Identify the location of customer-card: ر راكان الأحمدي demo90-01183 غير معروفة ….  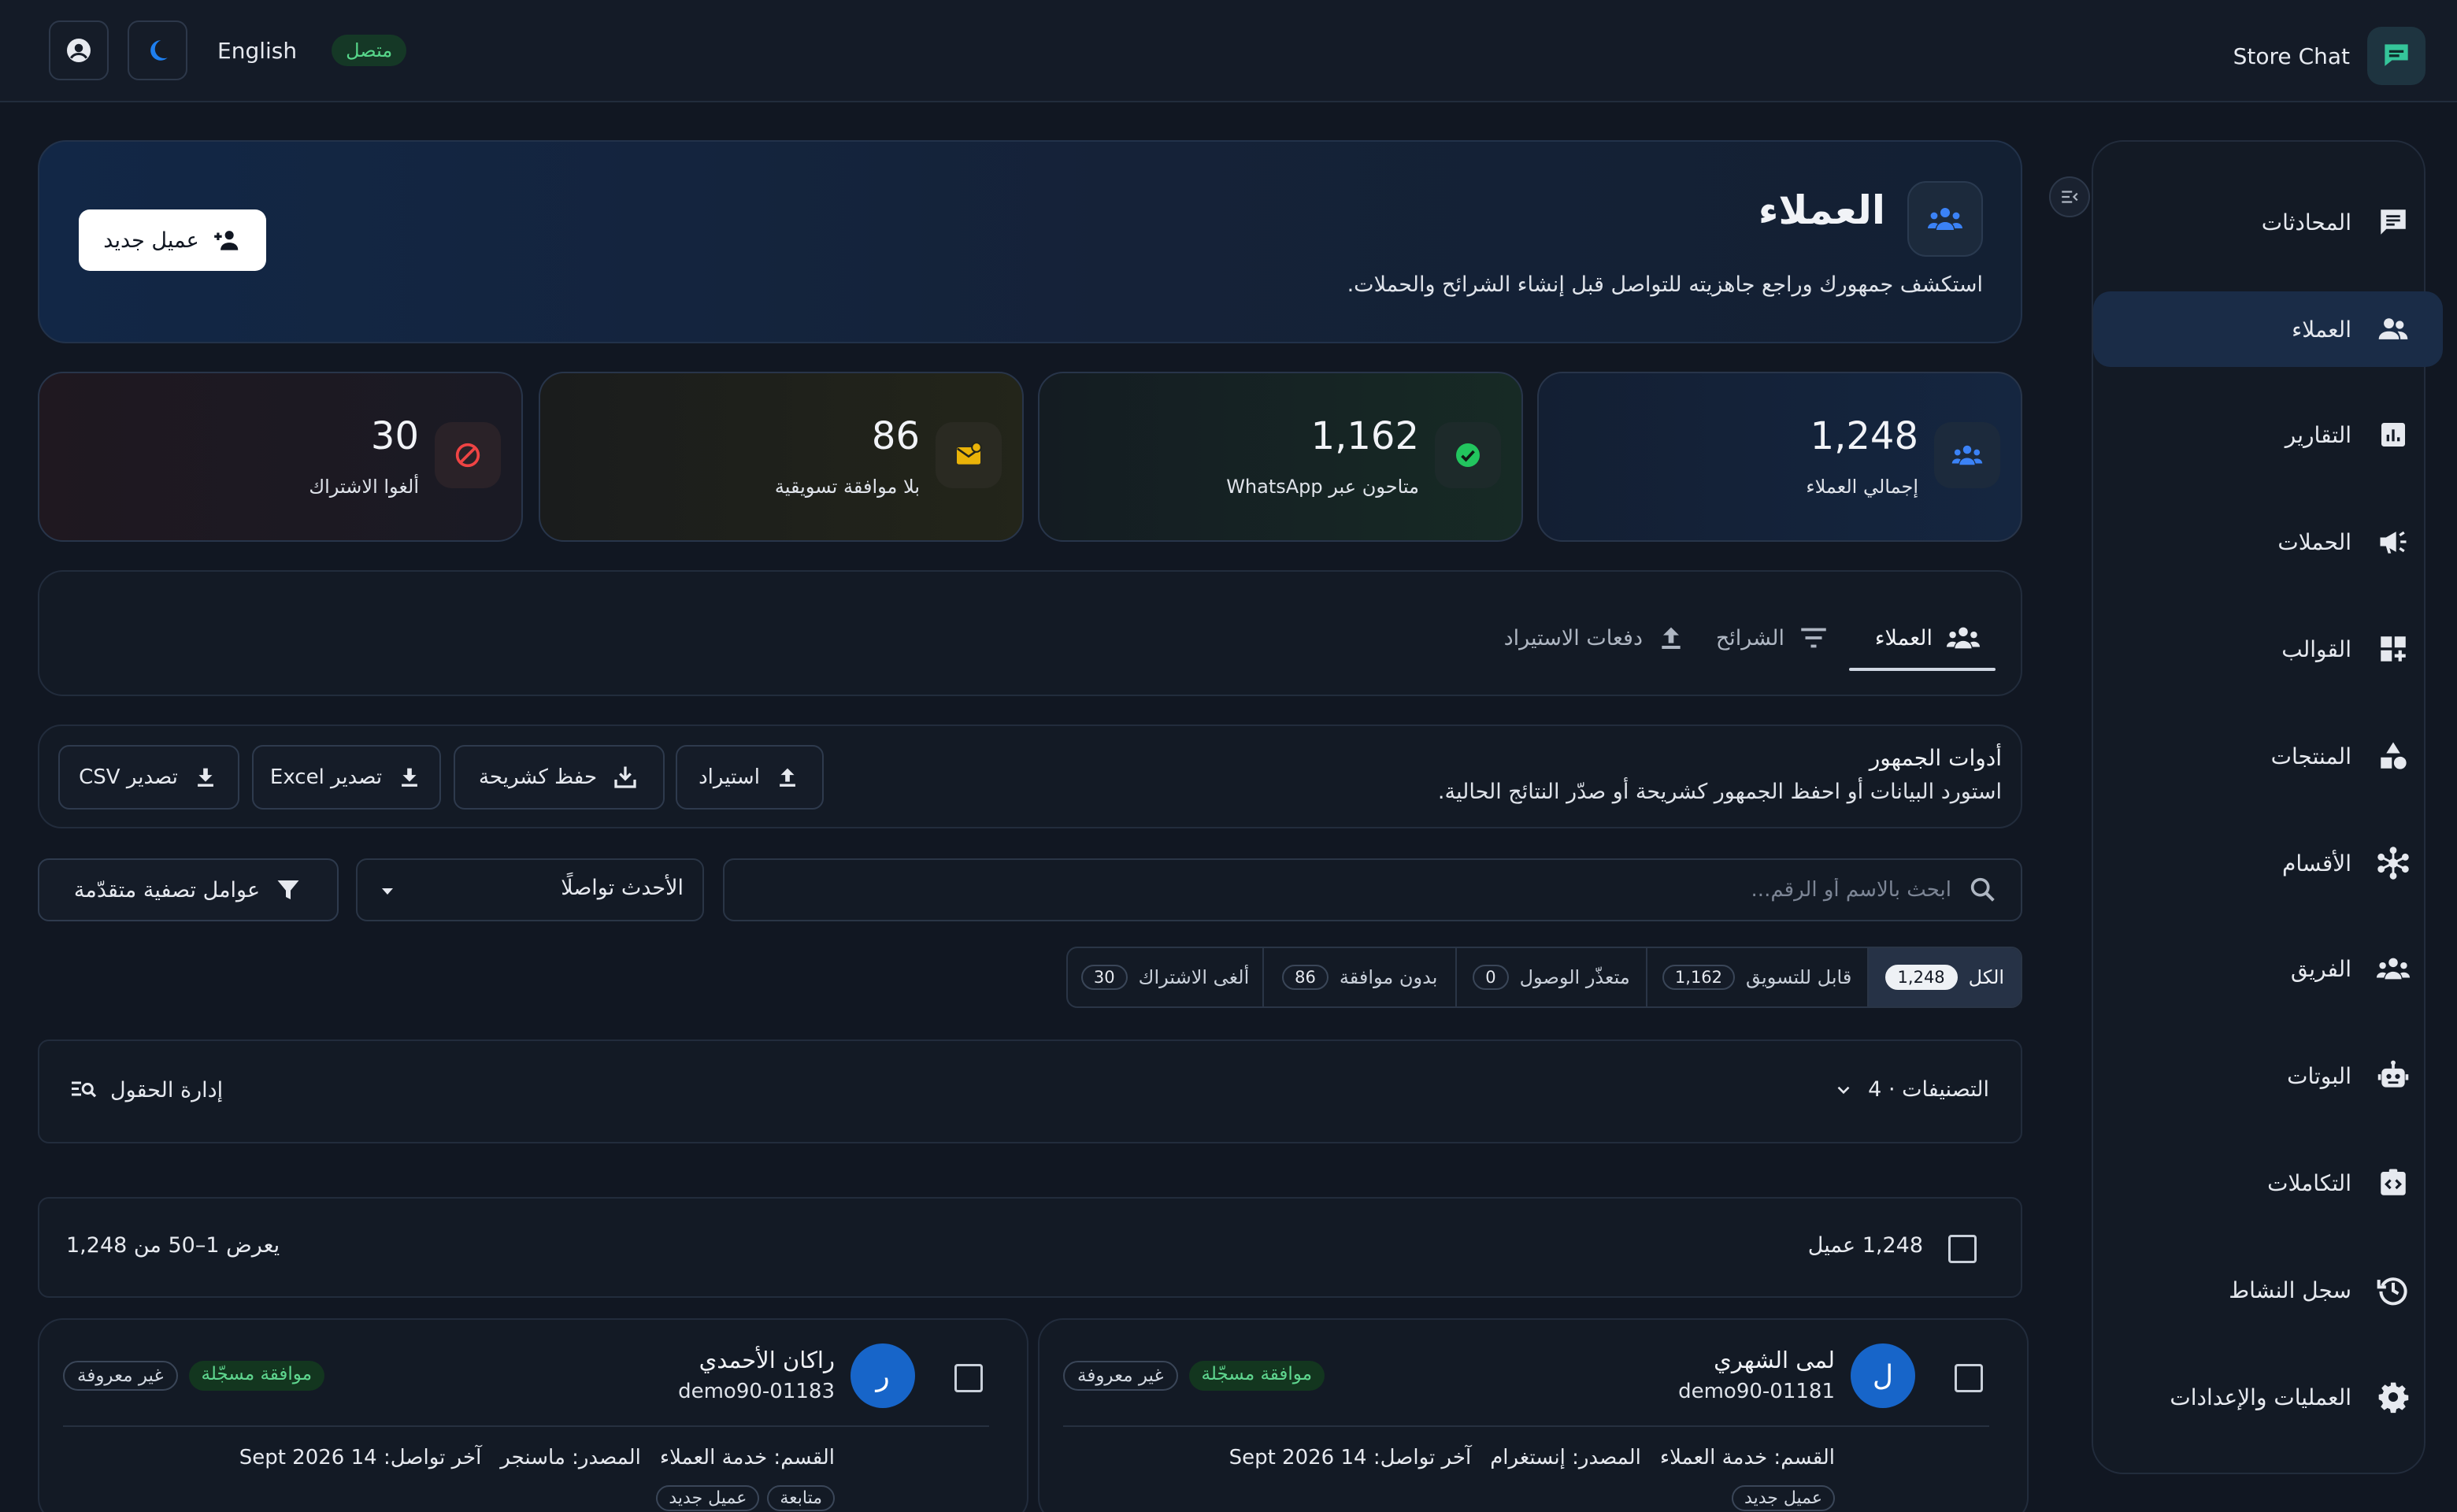
(533, 1415).